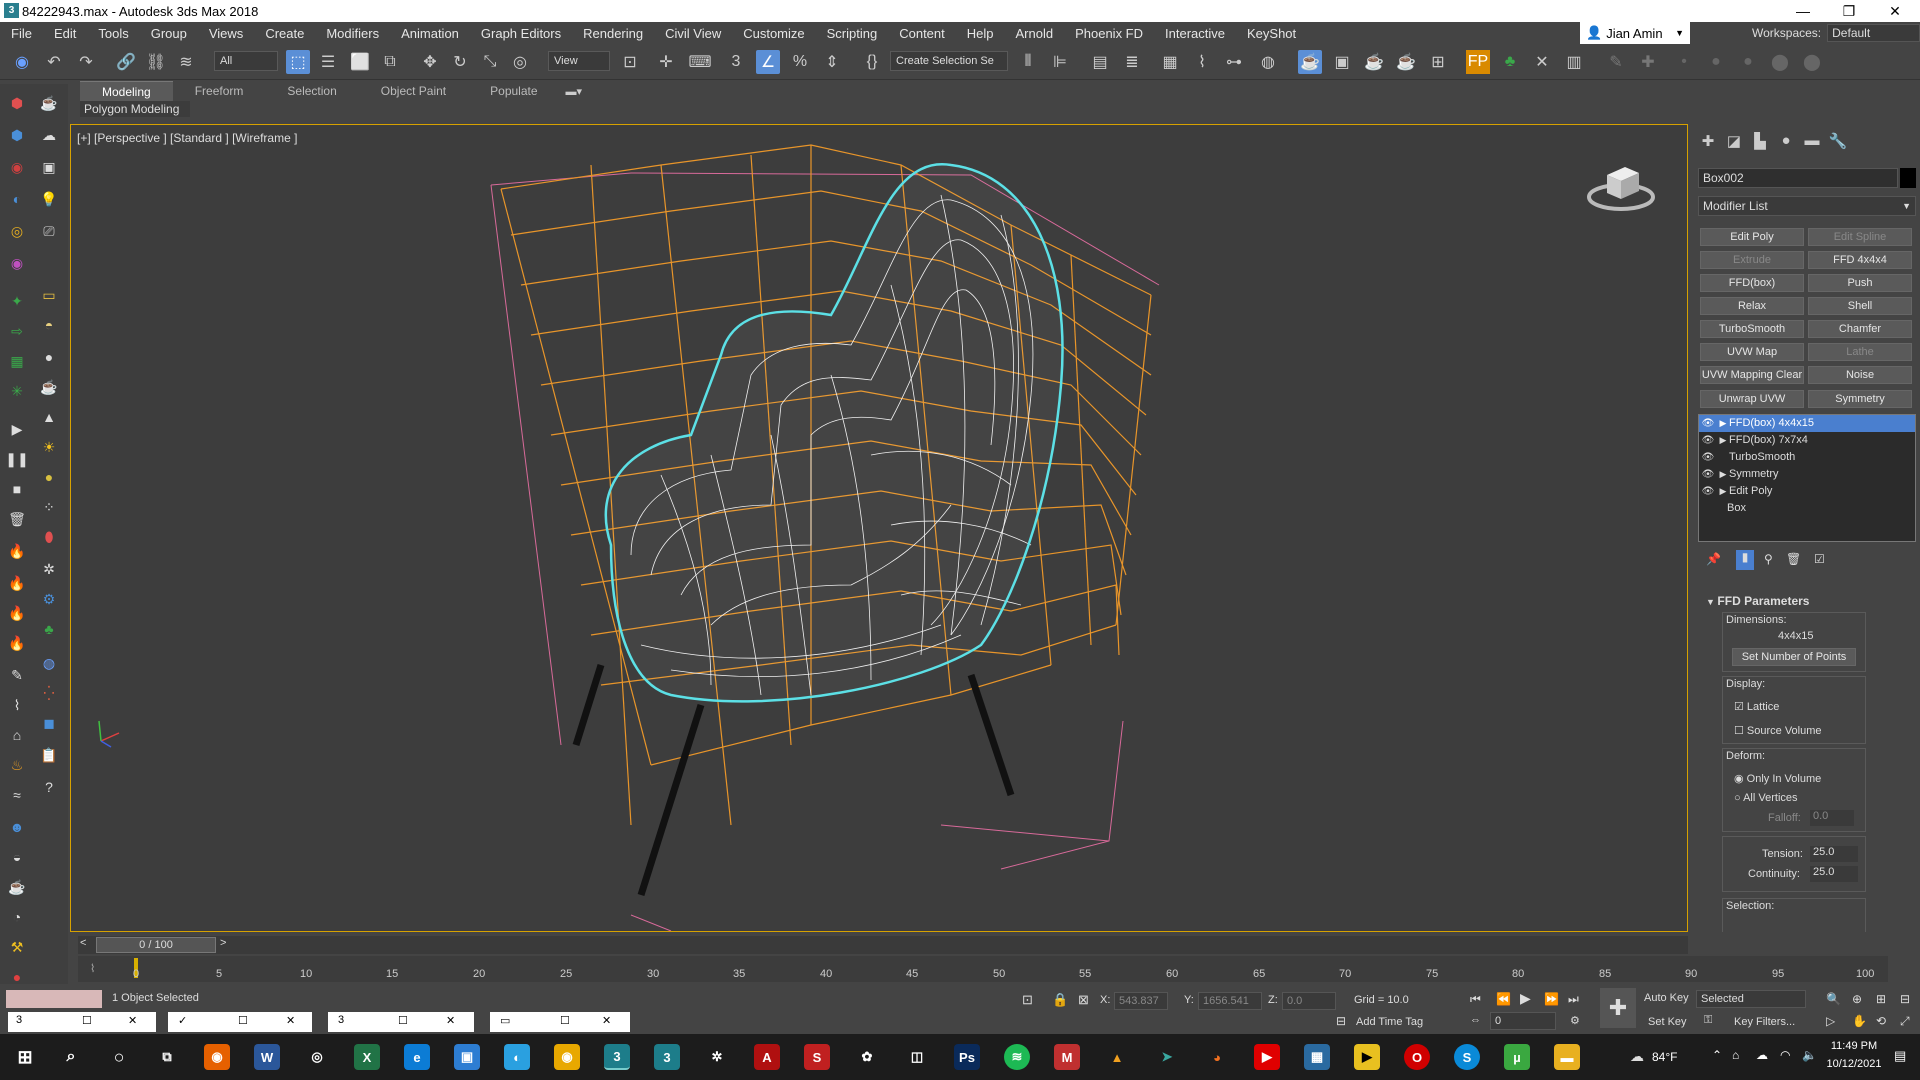 The image size is (1920, 1080). Describe the element at coordinates (967, 1057) in the screenshot. I see `photoshop-icon: Ps` at that location.